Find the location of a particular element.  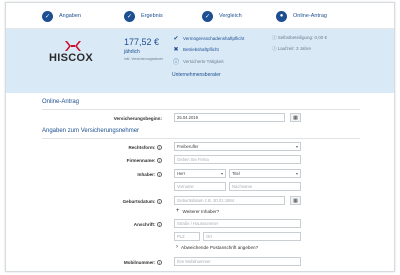

owner-label-text: Inhaber: is located at coordinates (146, 174).